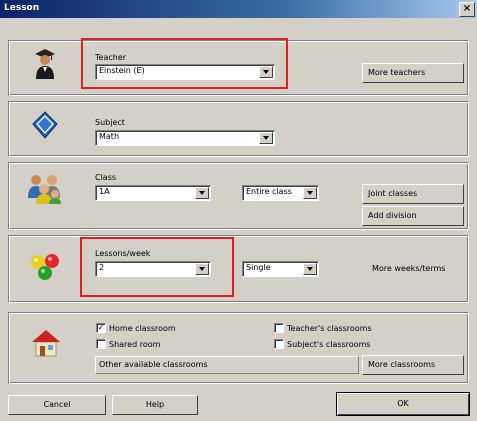 This screenshot has height=421, width=477. What do you see at coordinates (45, 187) in the screenshot?
I see `students-icon` at bounding box center [45, 187].